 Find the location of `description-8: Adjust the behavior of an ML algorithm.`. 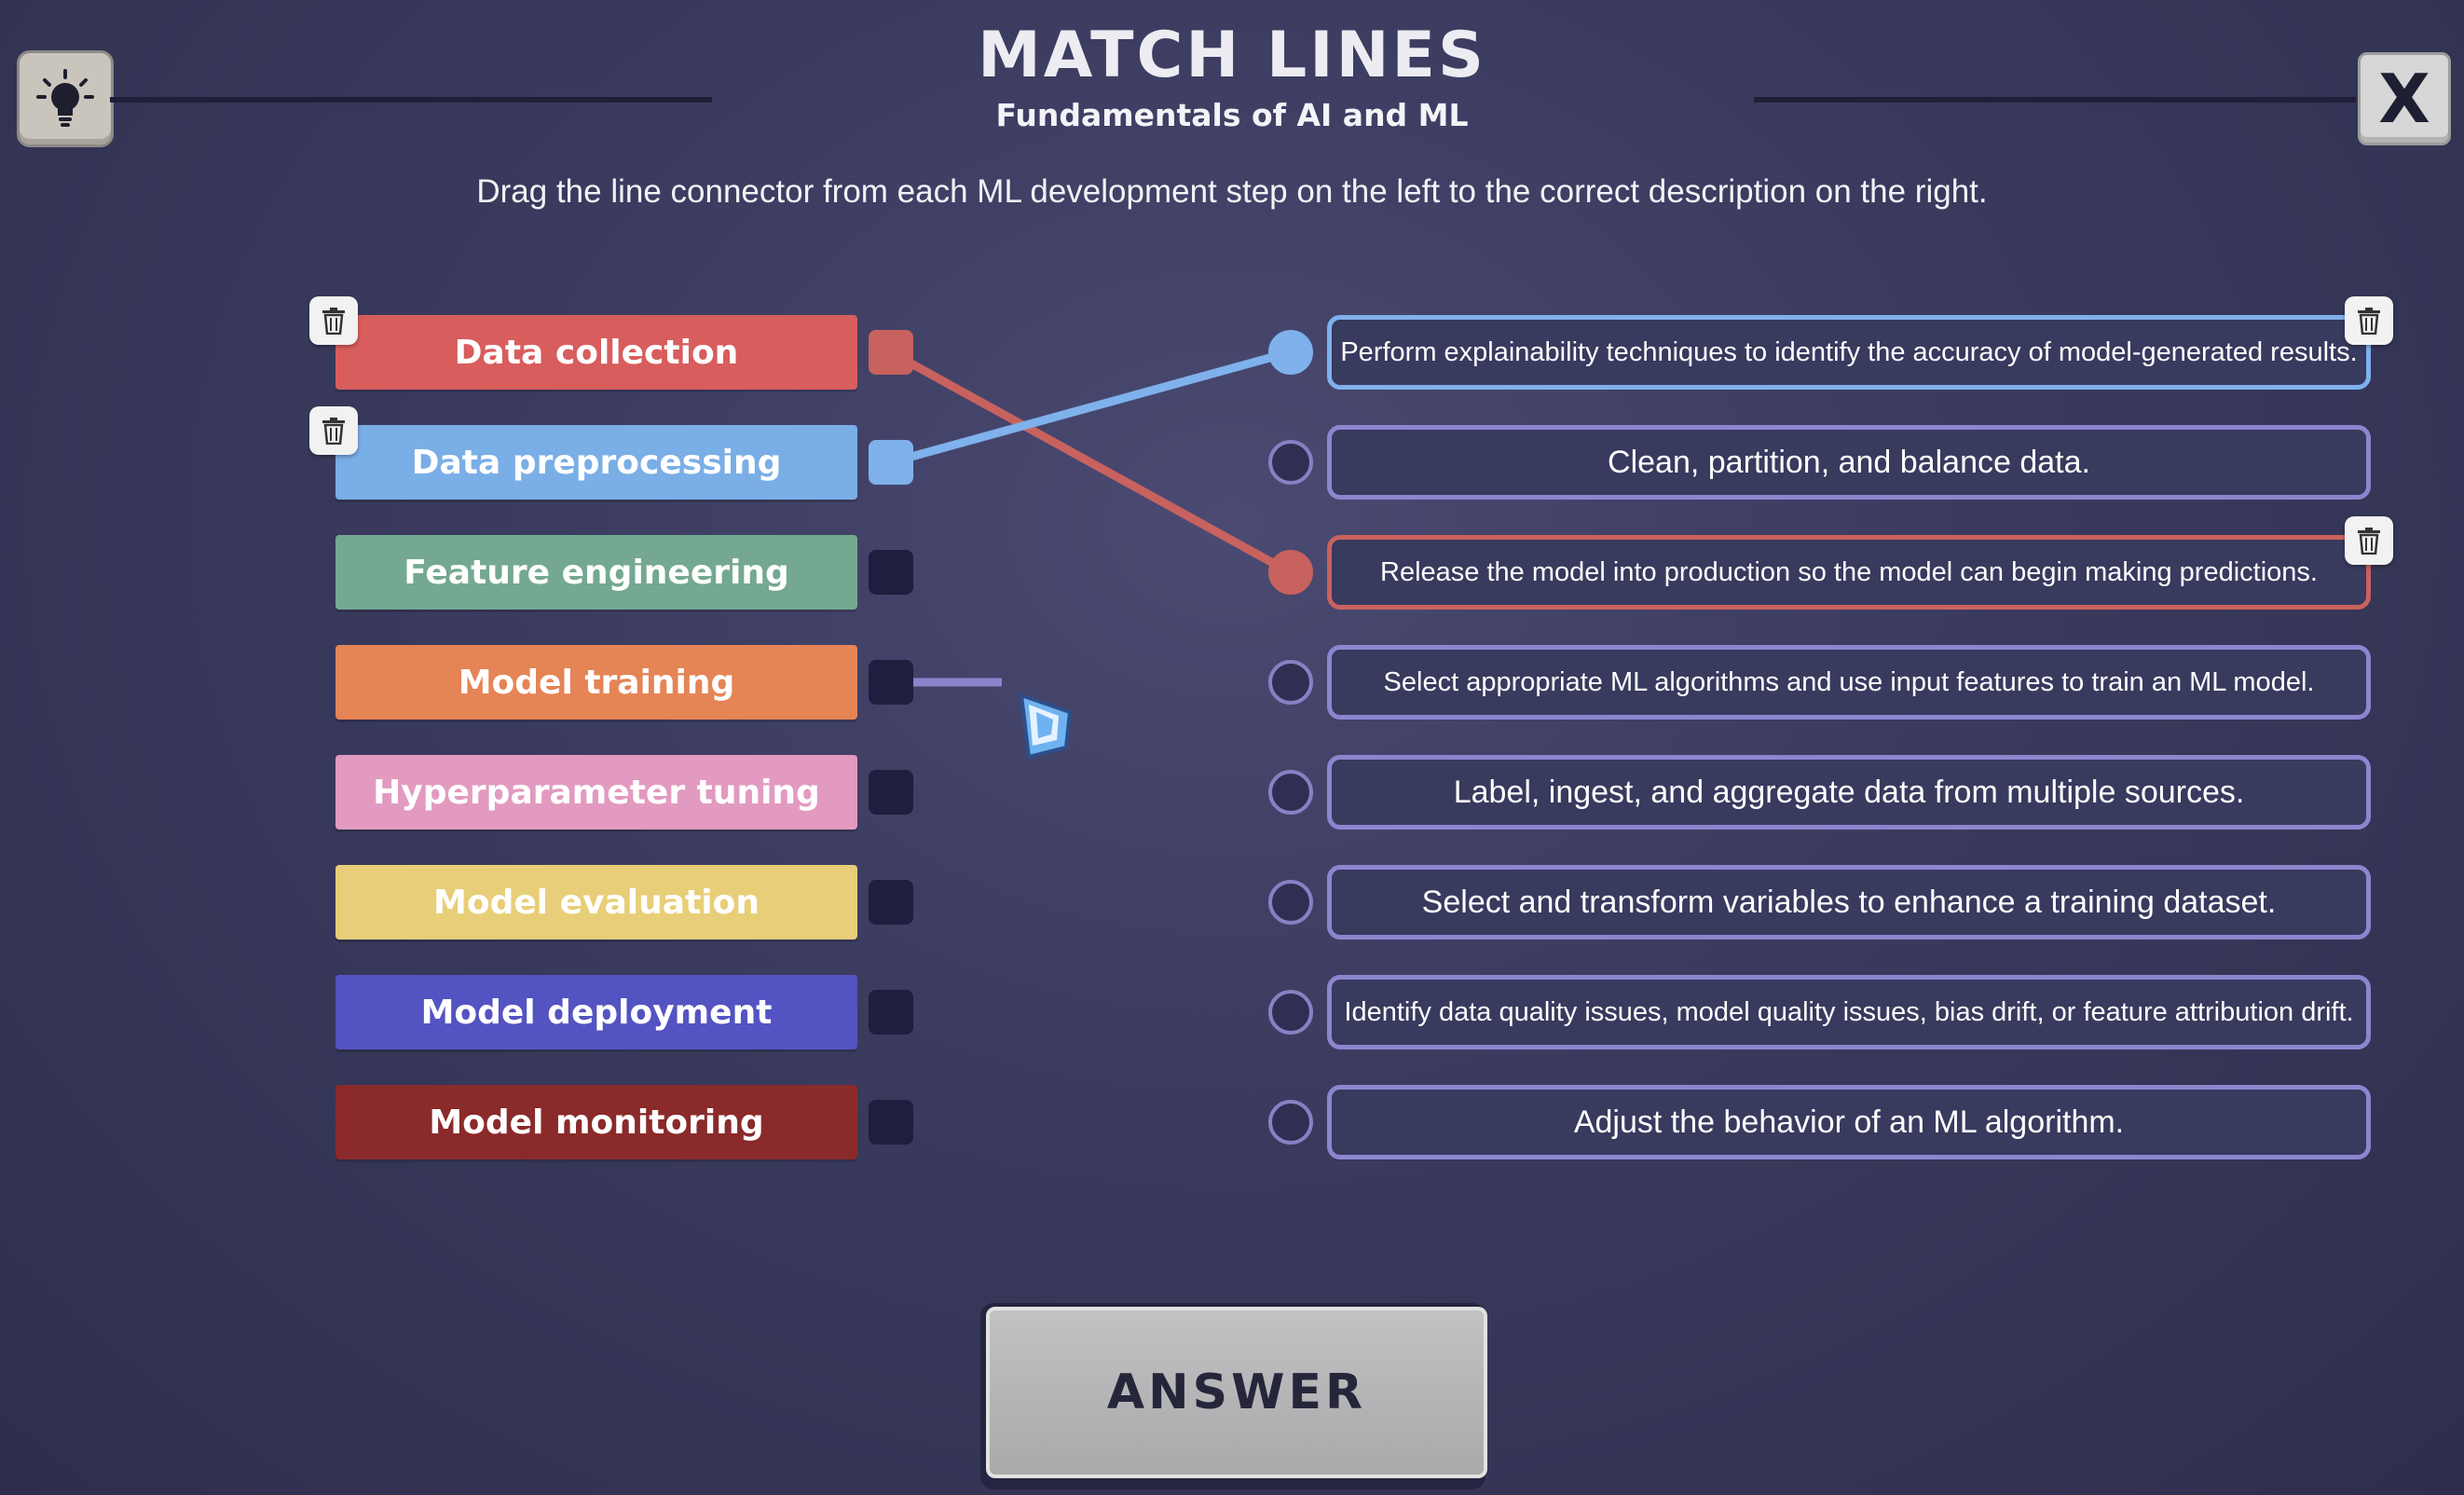

description-8: Adjust the behavior of an ML algorithm. is located at coordinates (1849, 1122).